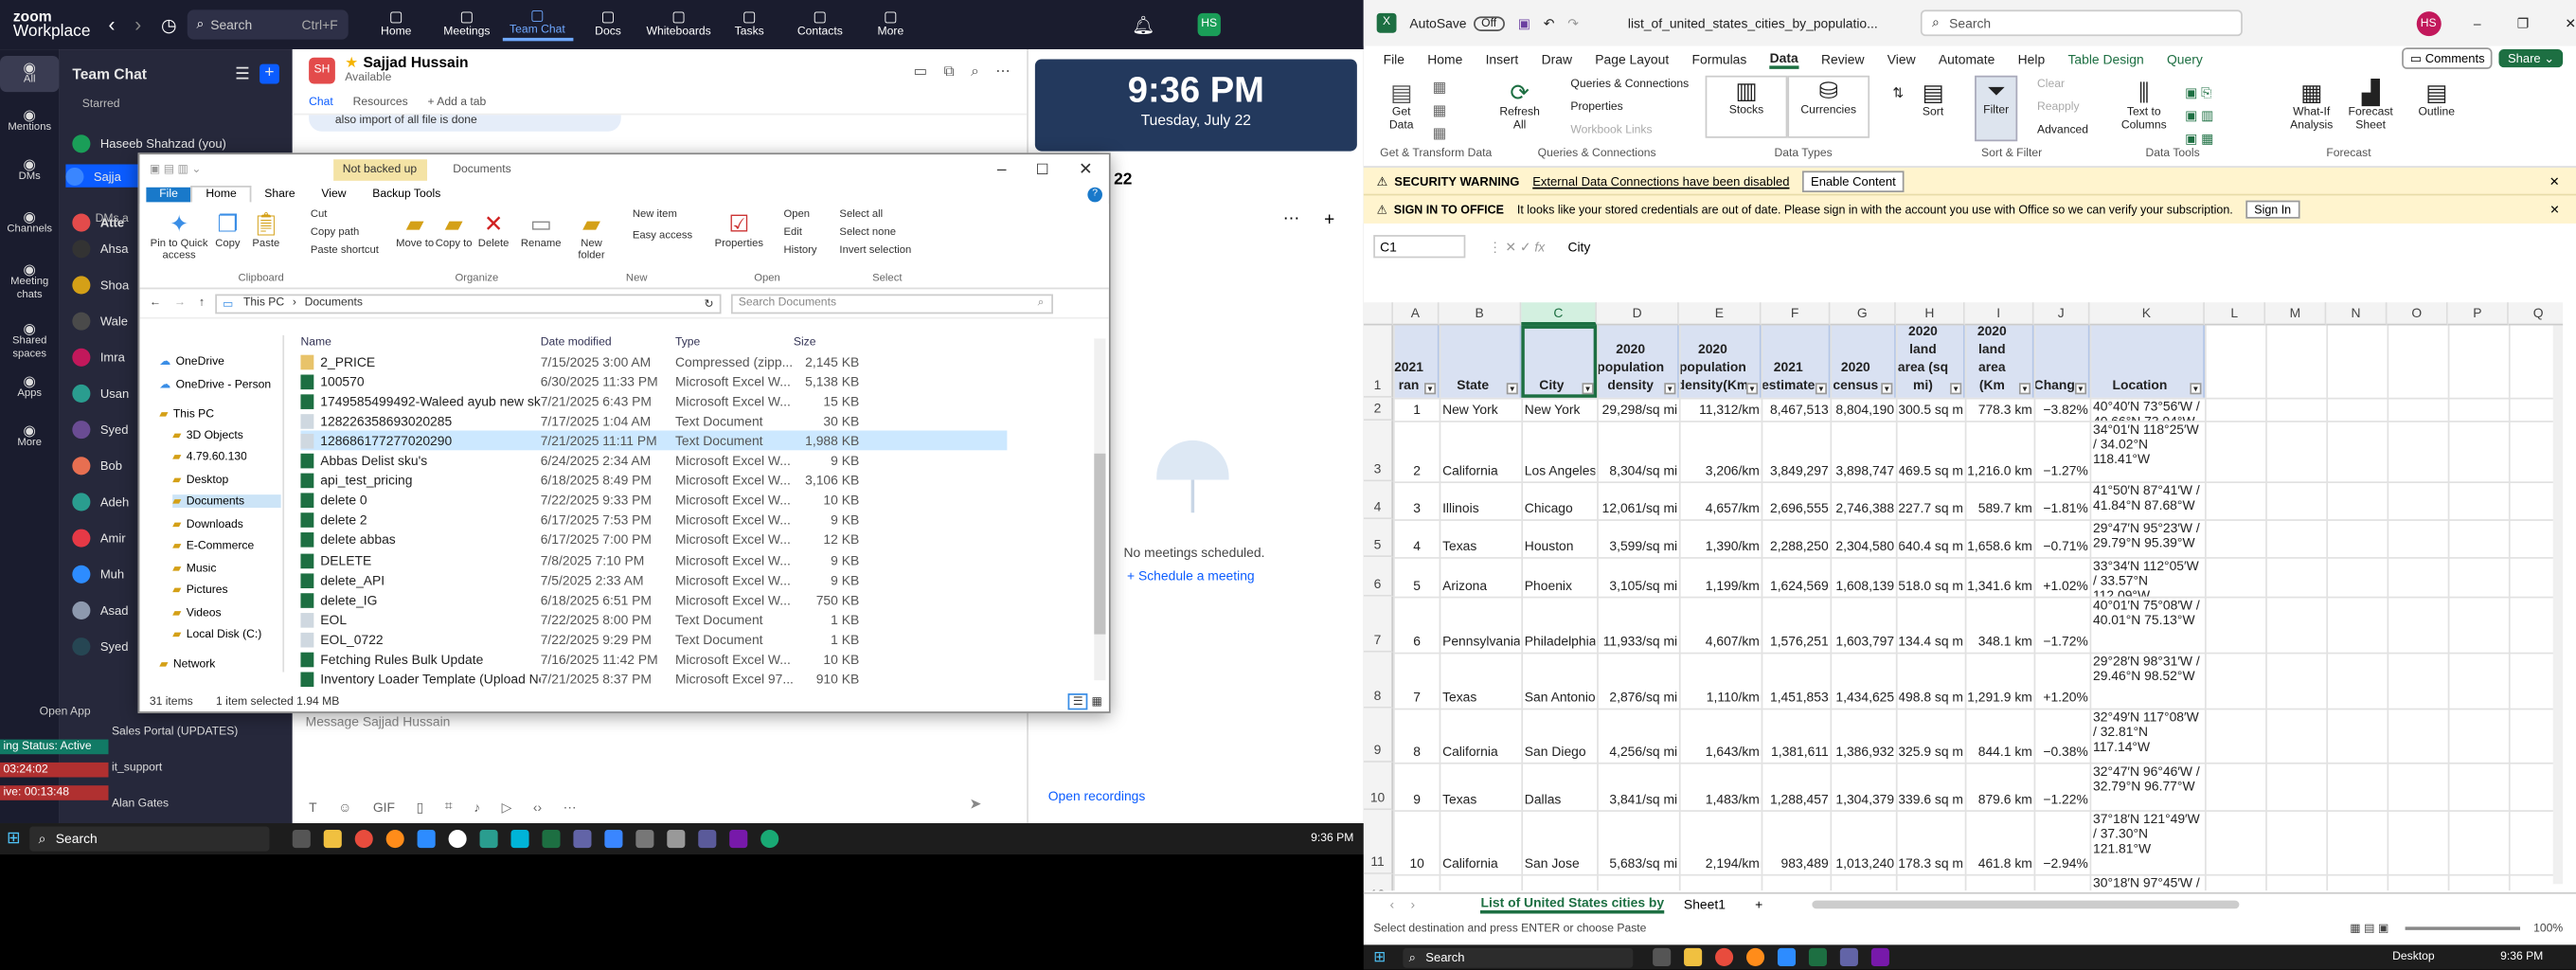  Describe the element at coordinates (2000, 786) in the screenshot. I see `table-cell: 879.6 km` at that location.